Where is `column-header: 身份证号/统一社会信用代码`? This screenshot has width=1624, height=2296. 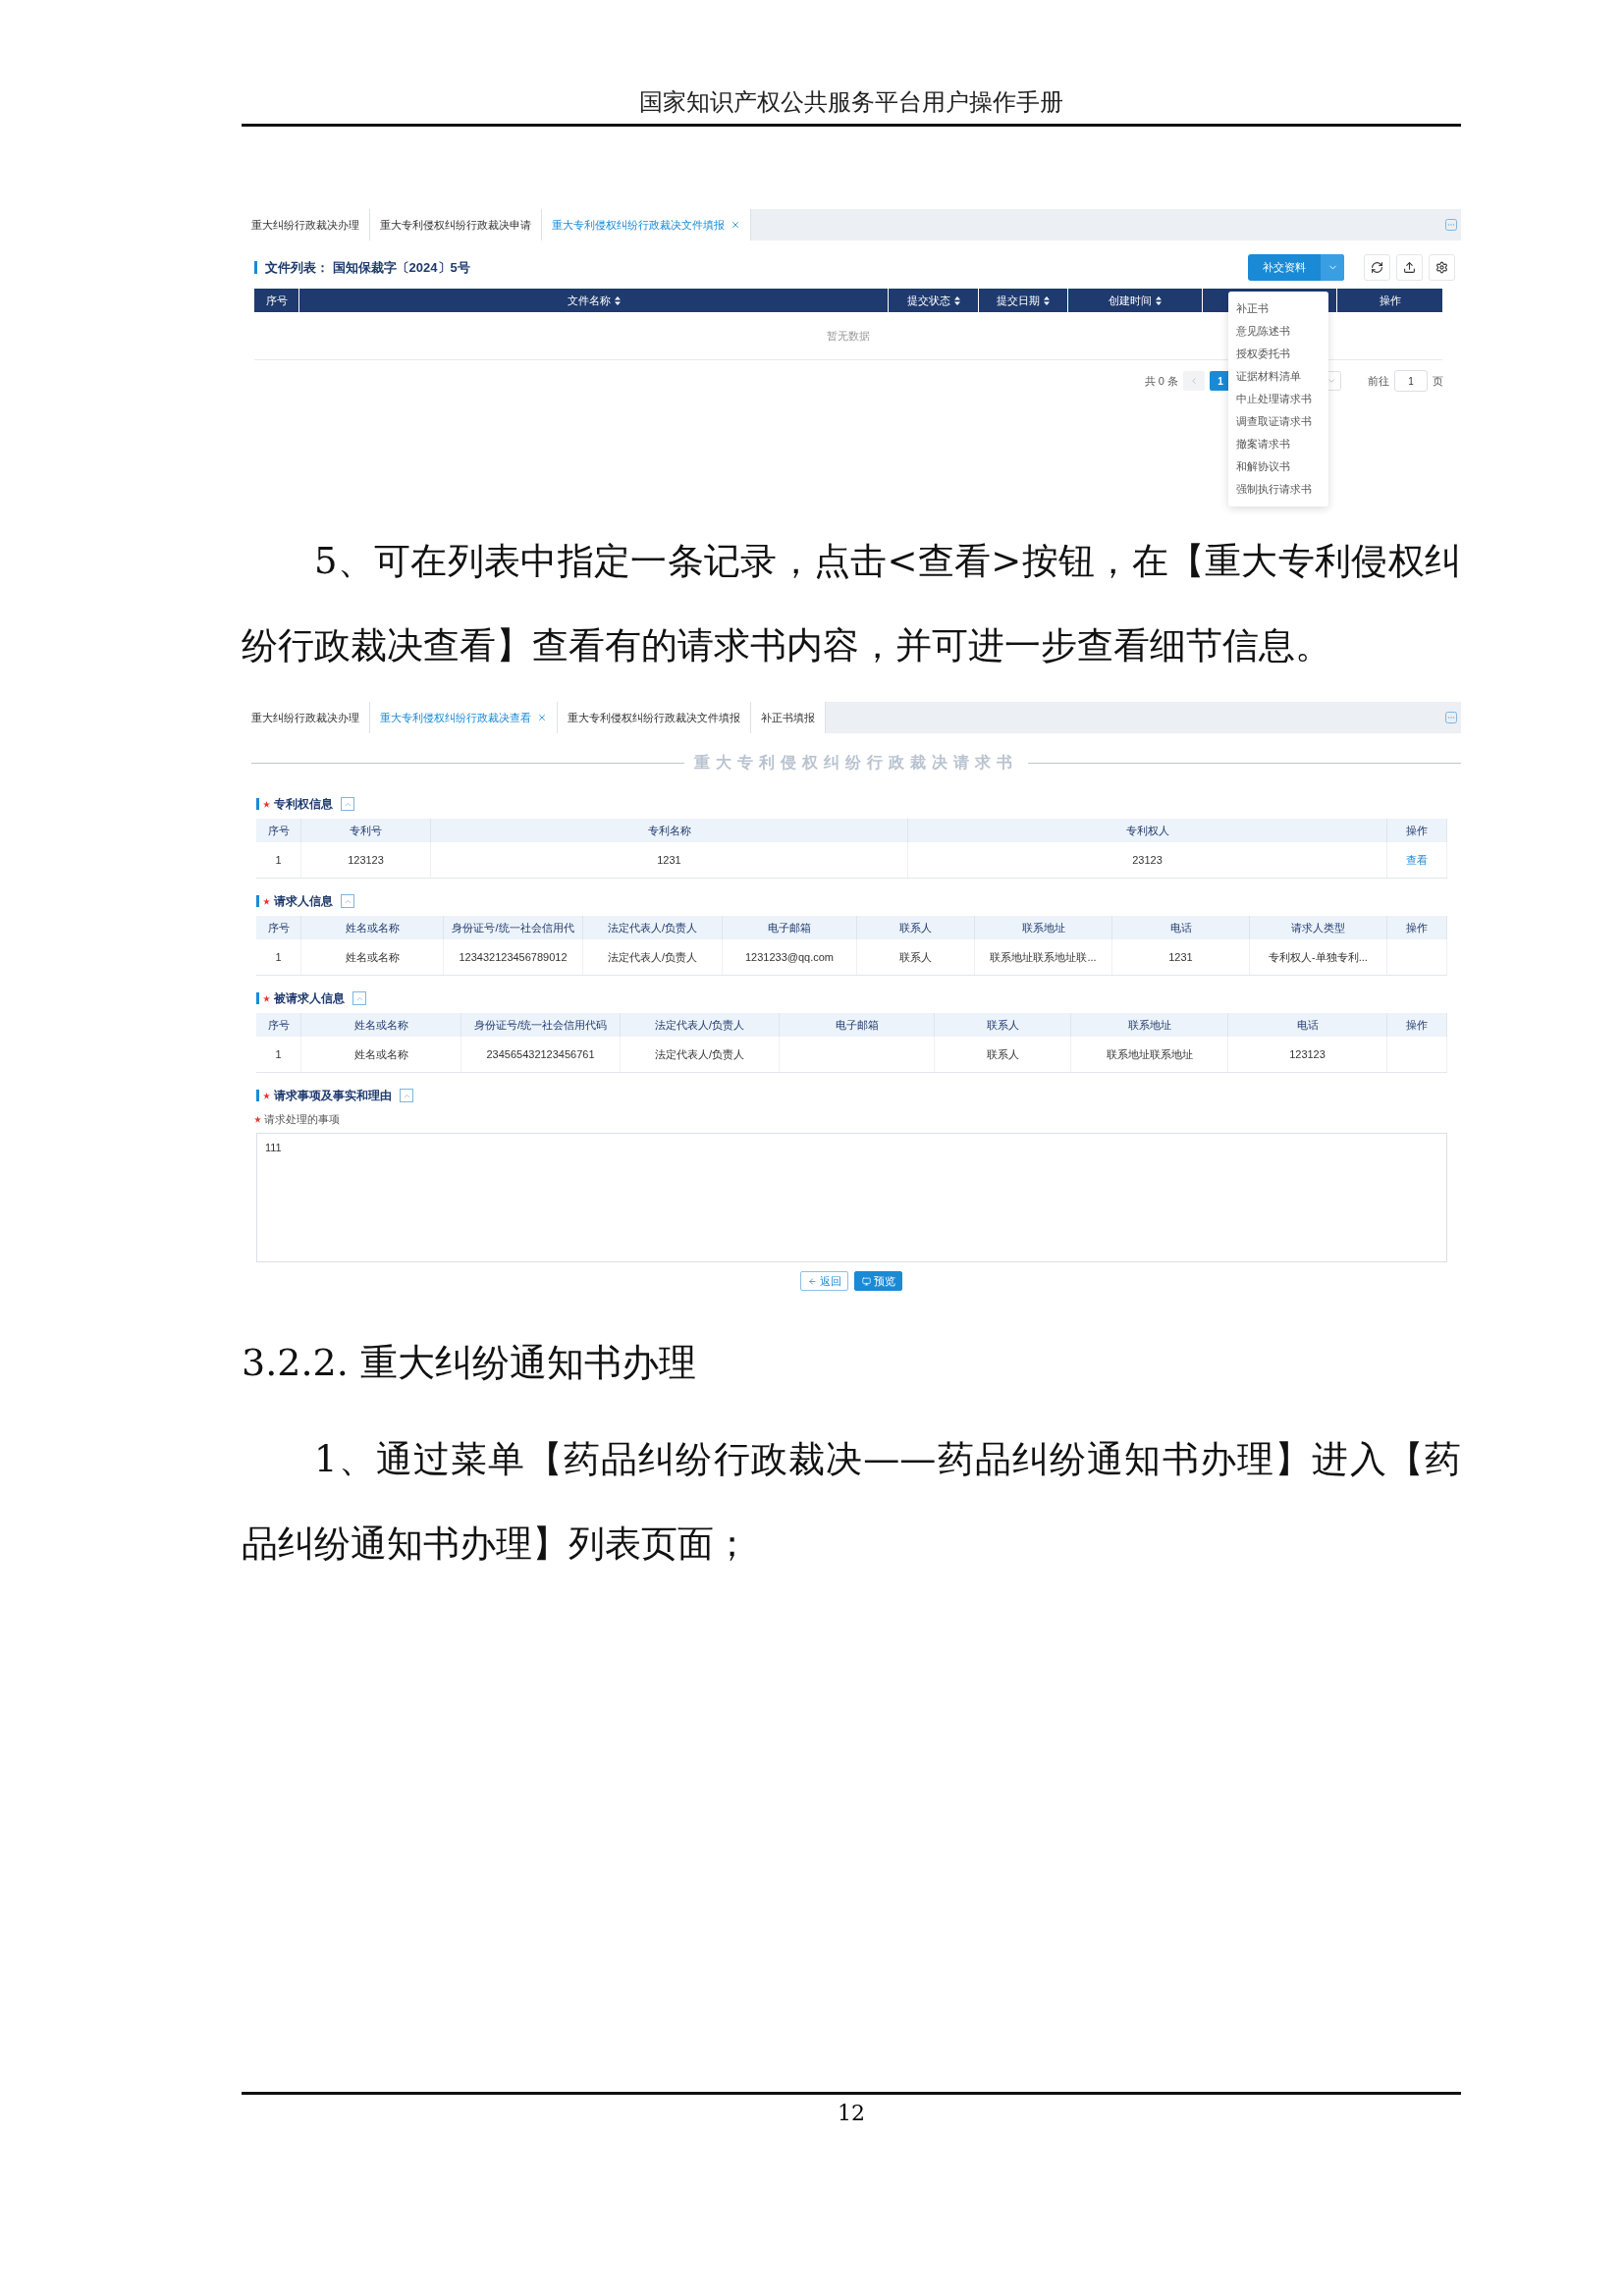 column-header: 身份证号/统一社会信用代码 is located at coordinates (541, 1025).